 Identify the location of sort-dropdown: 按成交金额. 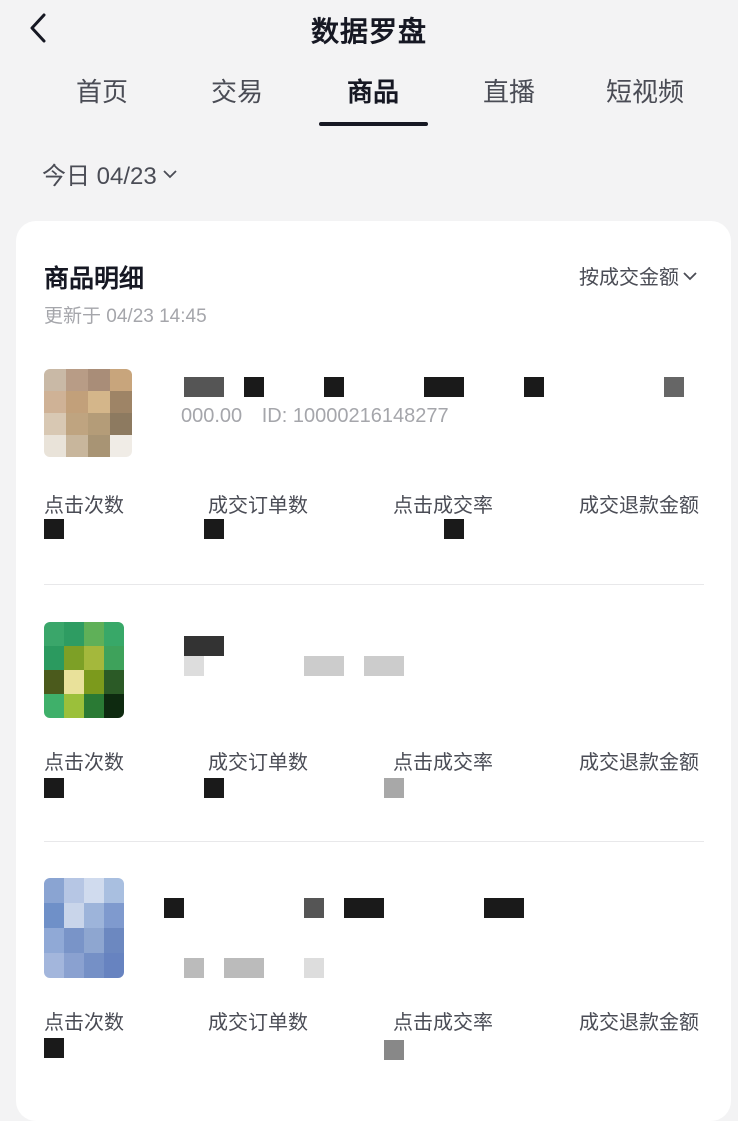
(638, 275).